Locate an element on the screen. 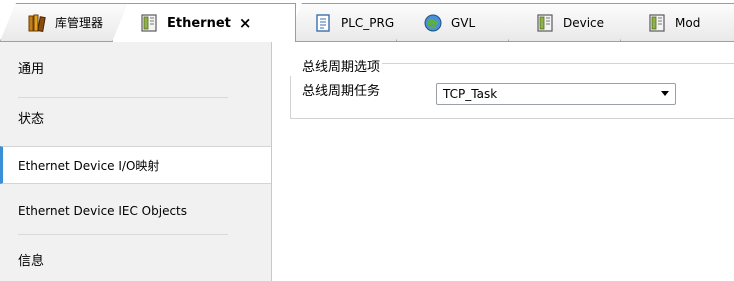 The height and width of the screenshot is (281, 734). tab-plc-prg: PLC_PRG is located at coordinates (352, 22).